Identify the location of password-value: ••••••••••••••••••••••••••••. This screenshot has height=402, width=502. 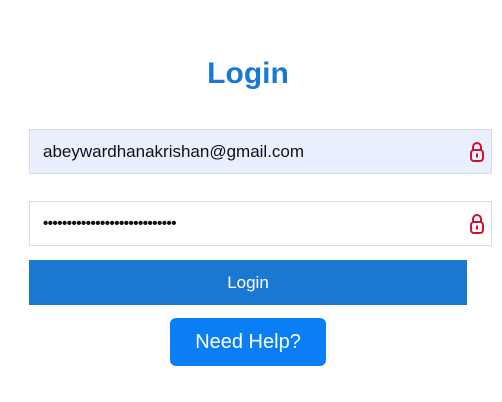
(110, 223).